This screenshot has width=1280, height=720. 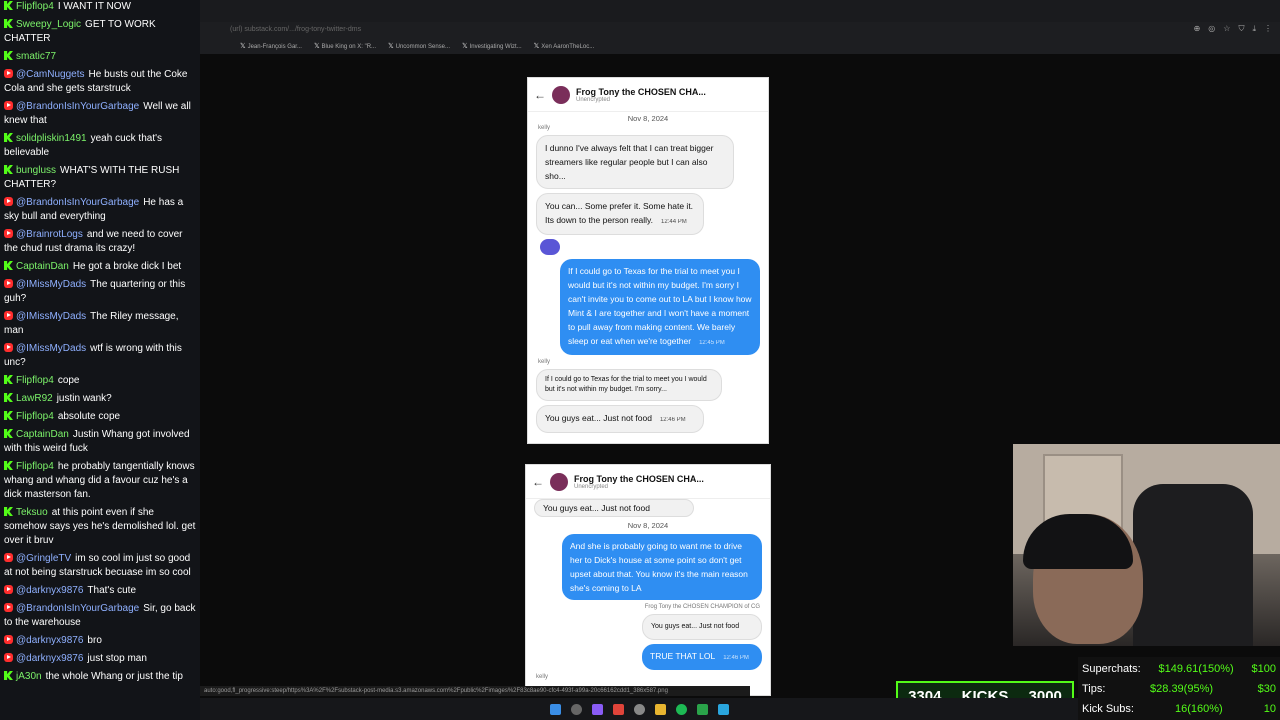 I want to click on extension-icon: ◎, so click(x=1211, y=29).